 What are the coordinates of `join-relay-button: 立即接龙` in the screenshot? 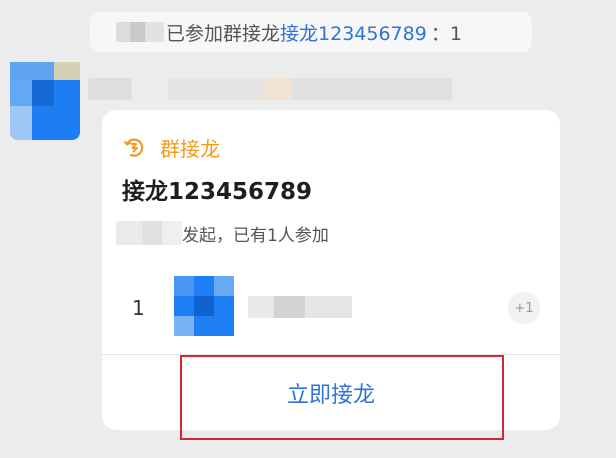 It's located at (331, 392).